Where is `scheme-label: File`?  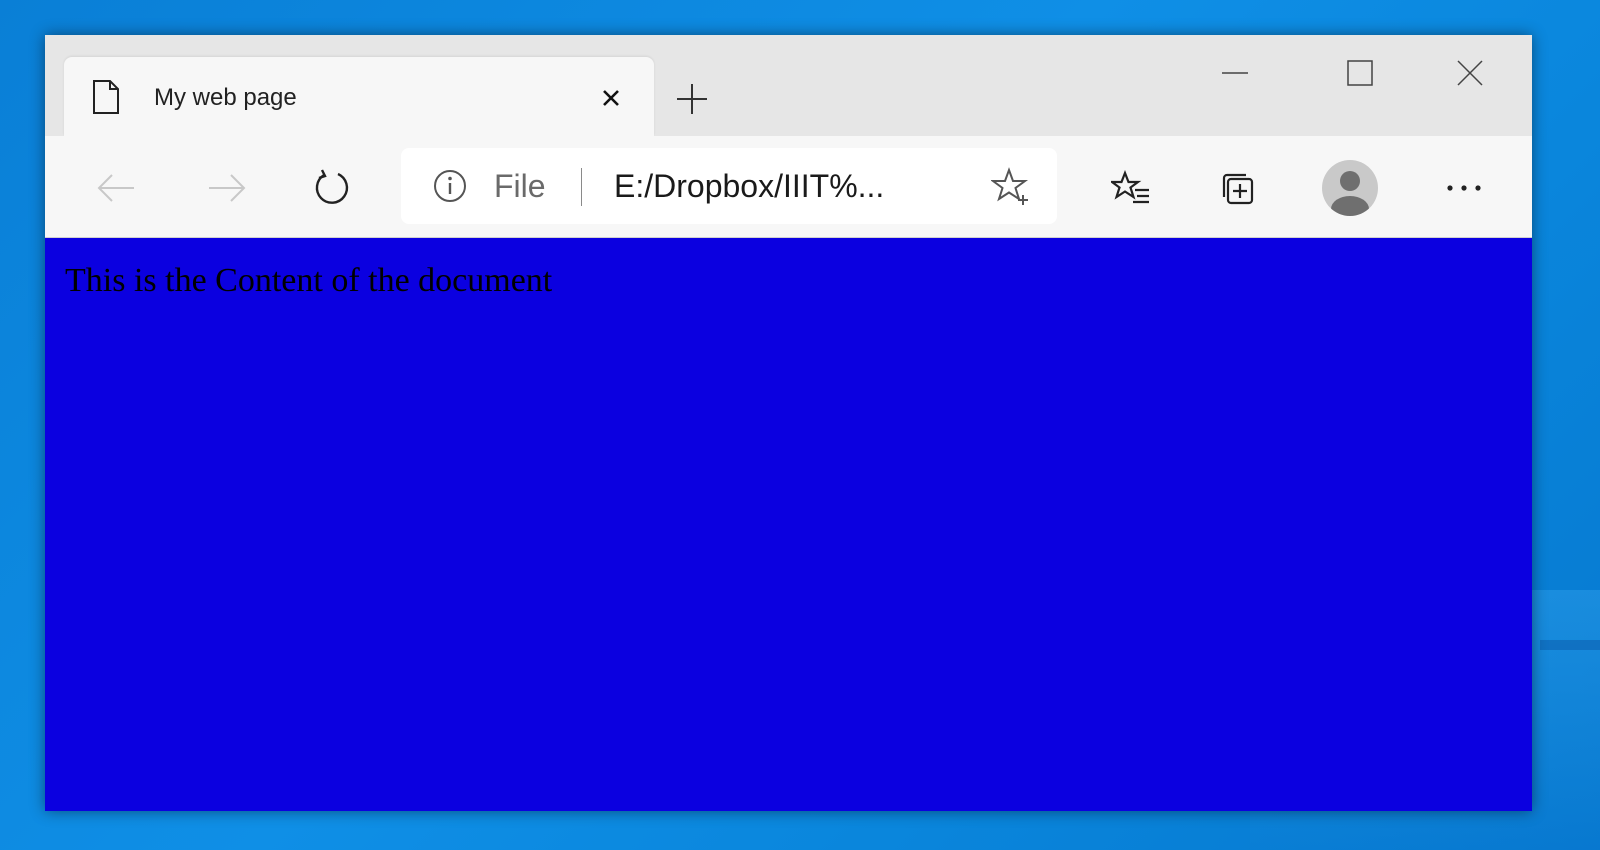
scheme-label: File is located at coordinates (520, 186).